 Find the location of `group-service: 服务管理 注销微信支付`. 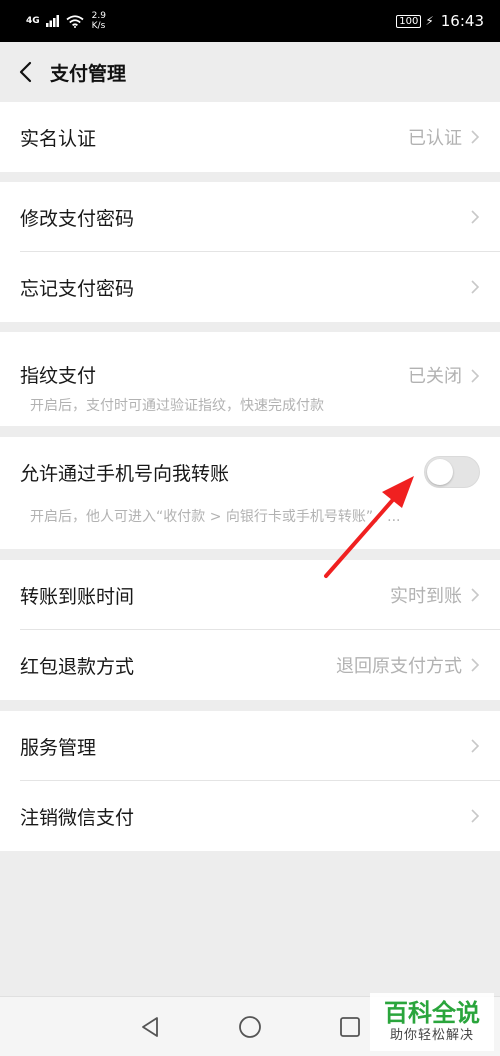

group-service: 服务管理 注销微信支付 is located at coordinates (250, 781).